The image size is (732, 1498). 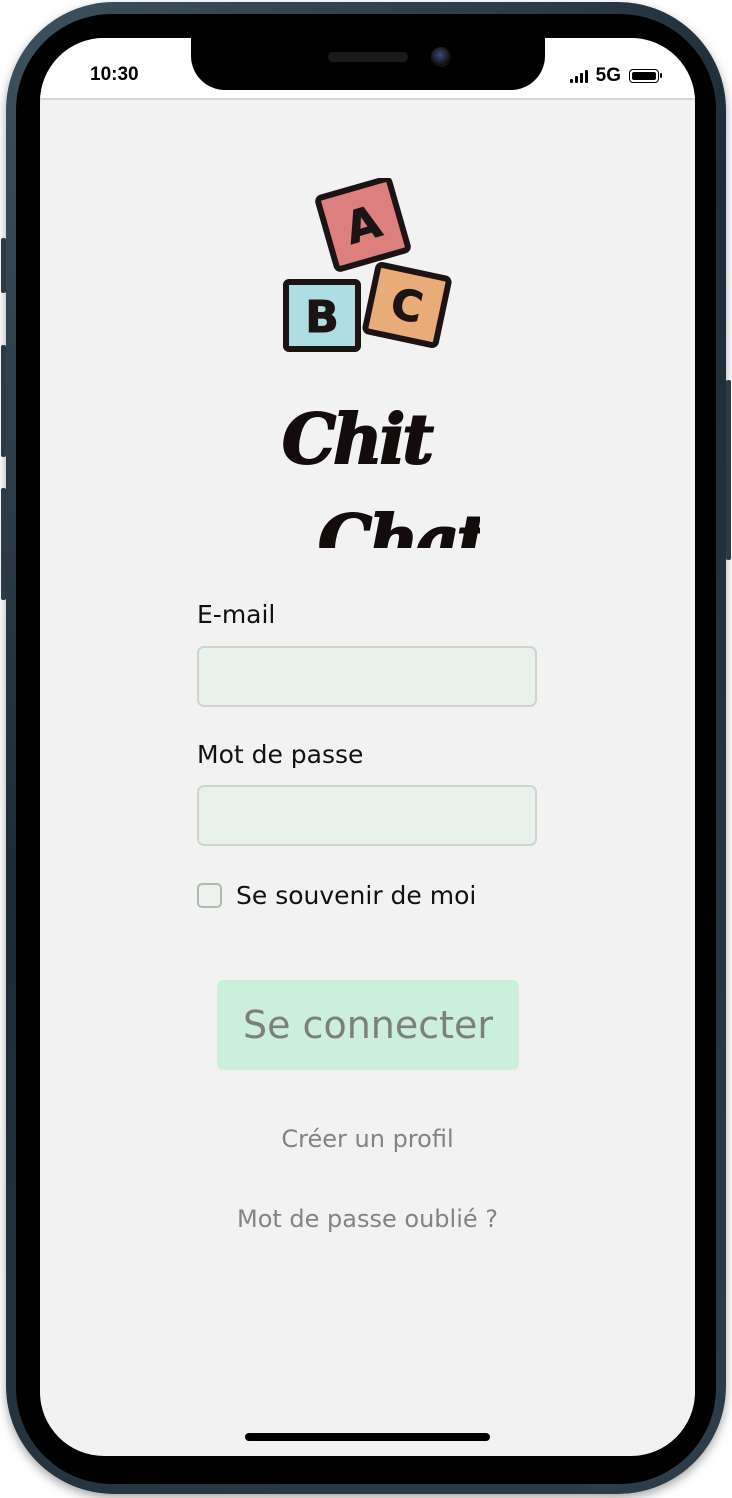 I want to click on remember-me-label: Se souvenir de moi, so click(x=356, y=895).